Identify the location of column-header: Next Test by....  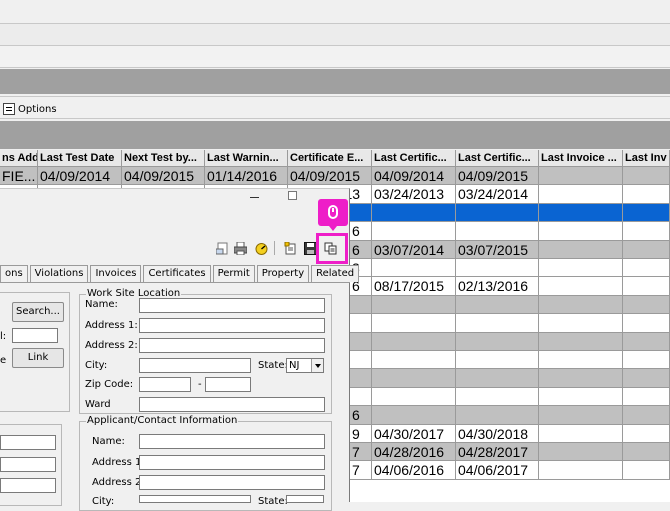
(163, 158).